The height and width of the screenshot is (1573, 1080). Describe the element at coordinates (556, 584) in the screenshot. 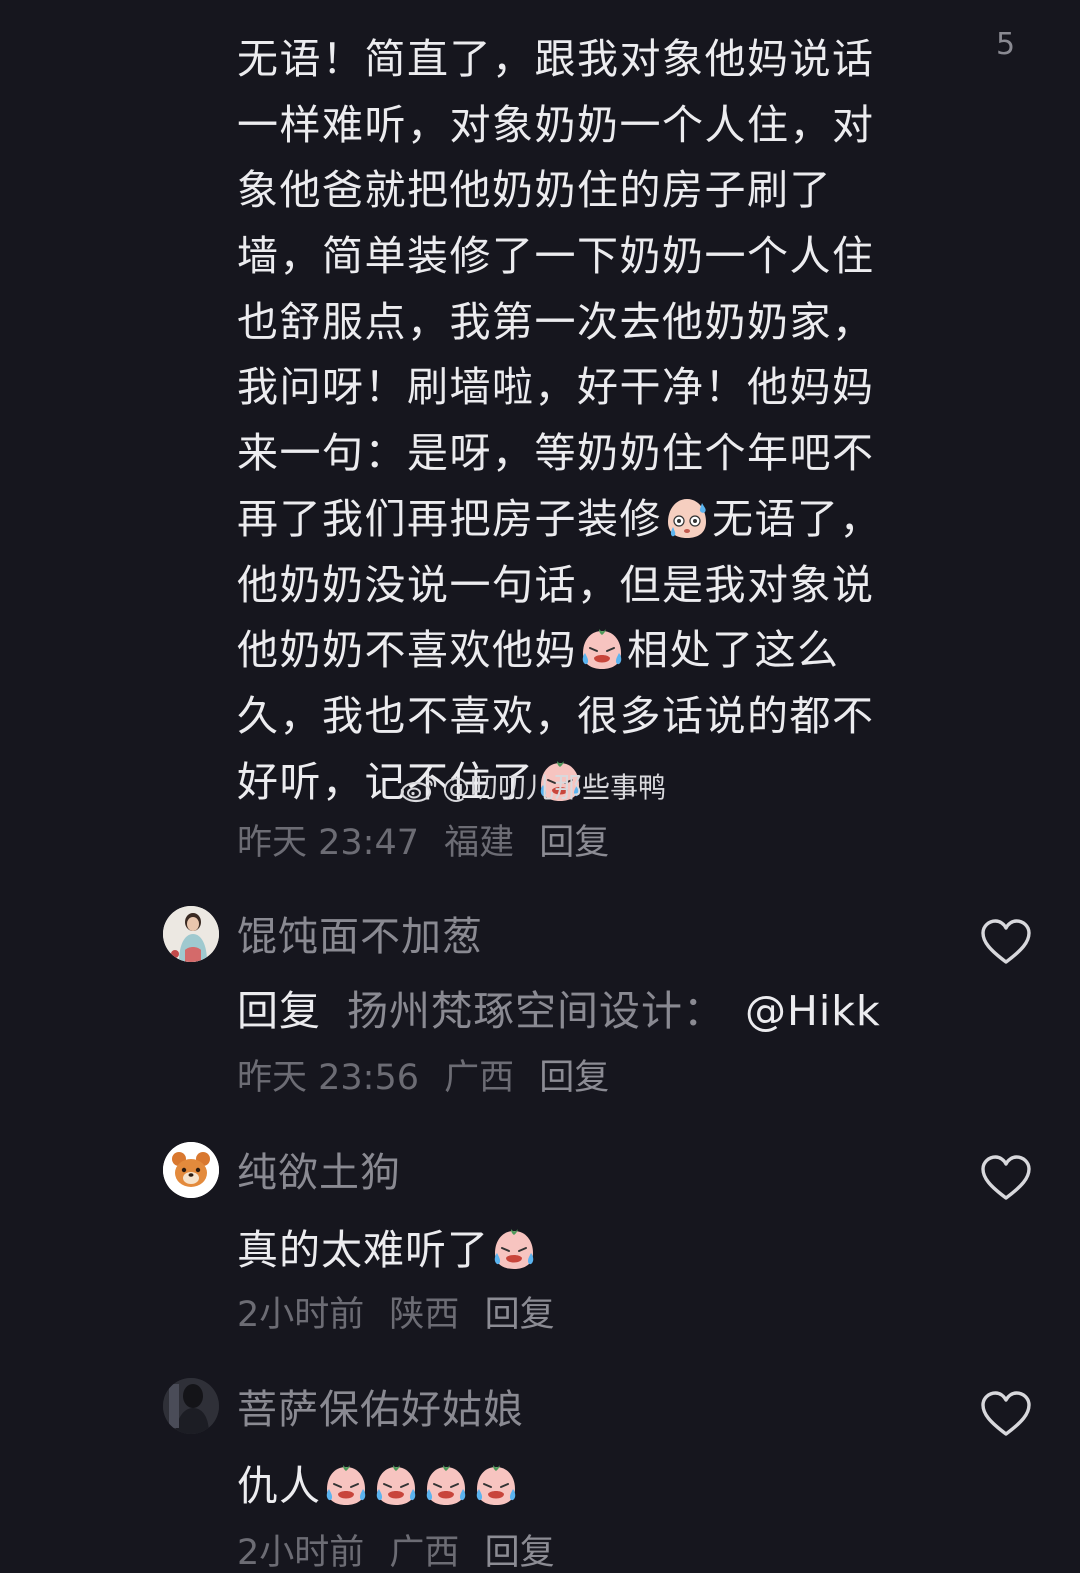

I see `comment-line: 他奶奶没说一句话，但是我对象说` at that location.